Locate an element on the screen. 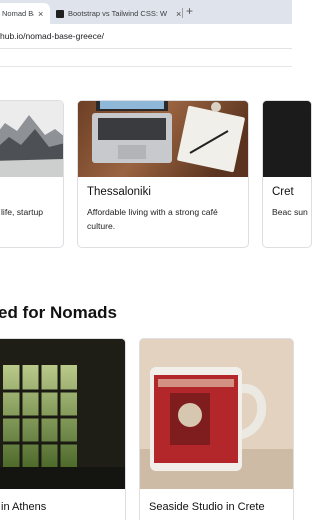 This screenshot has height=520, width=320. card-title: Thessaloniki is located at coordinates (119, 192).